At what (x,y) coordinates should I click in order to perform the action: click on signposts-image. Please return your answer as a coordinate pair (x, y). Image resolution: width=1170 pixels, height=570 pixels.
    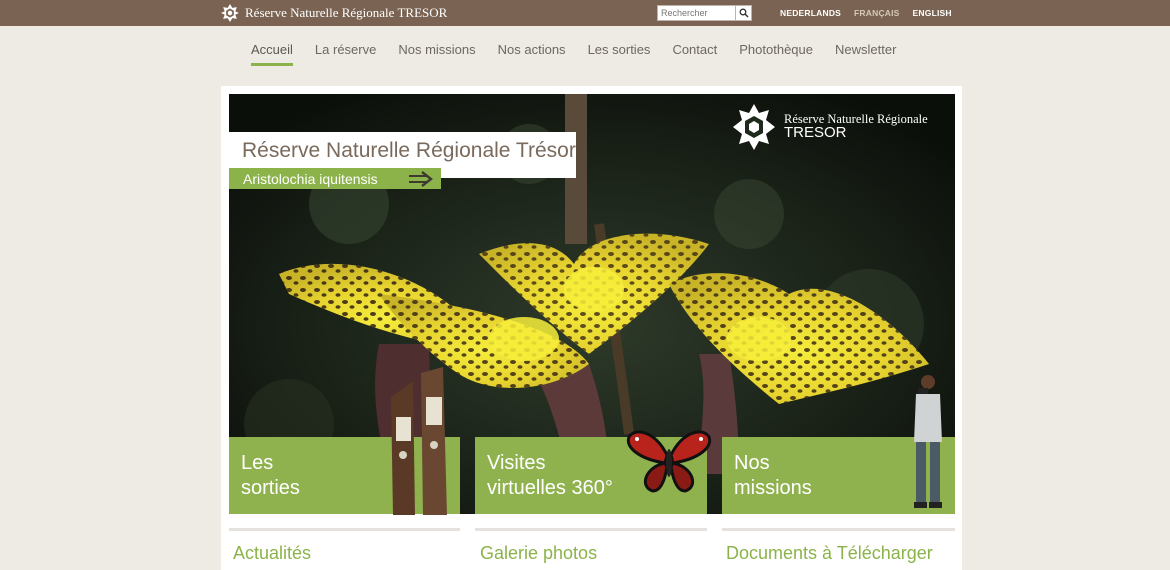
    Looking at the image, I should click on (419, 441).